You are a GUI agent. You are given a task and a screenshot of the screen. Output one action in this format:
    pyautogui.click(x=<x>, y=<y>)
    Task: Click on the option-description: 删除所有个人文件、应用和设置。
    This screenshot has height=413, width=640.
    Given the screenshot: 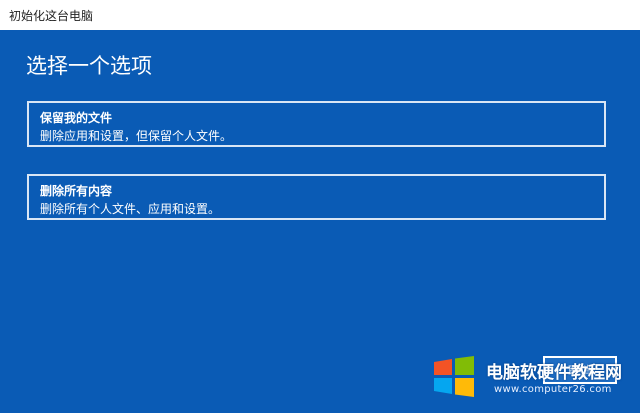 What is the action you would take?
    pyautogui.click(x=130, y=209)
    